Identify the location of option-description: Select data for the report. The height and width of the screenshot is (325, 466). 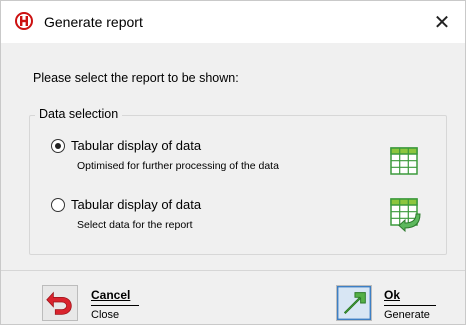
(135, 225).